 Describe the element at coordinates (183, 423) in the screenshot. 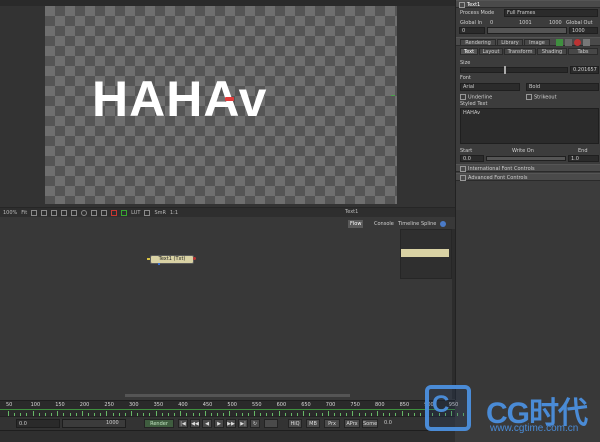

I see `goto-start-icon: |◀` at that location.